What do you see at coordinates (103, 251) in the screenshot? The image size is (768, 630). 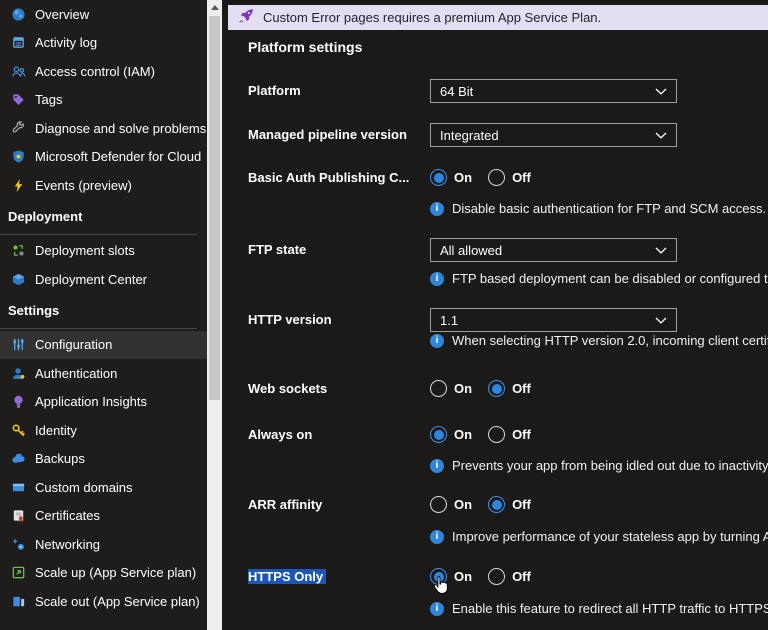 I see `sidebar-item-deployment-slots: Deployment slots` at bounding box center [103, 251].